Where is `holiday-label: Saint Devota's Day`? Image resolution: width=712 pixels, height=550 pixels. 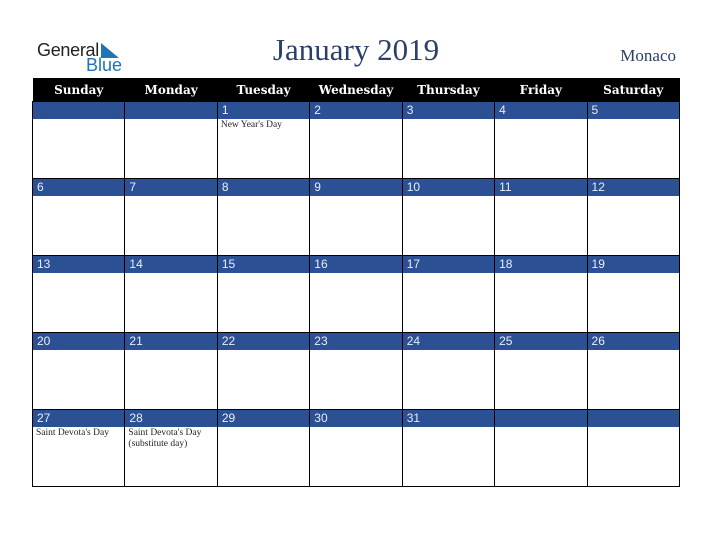 holiday-label: Saint Devota's Day is located at coordinates (72, 433).